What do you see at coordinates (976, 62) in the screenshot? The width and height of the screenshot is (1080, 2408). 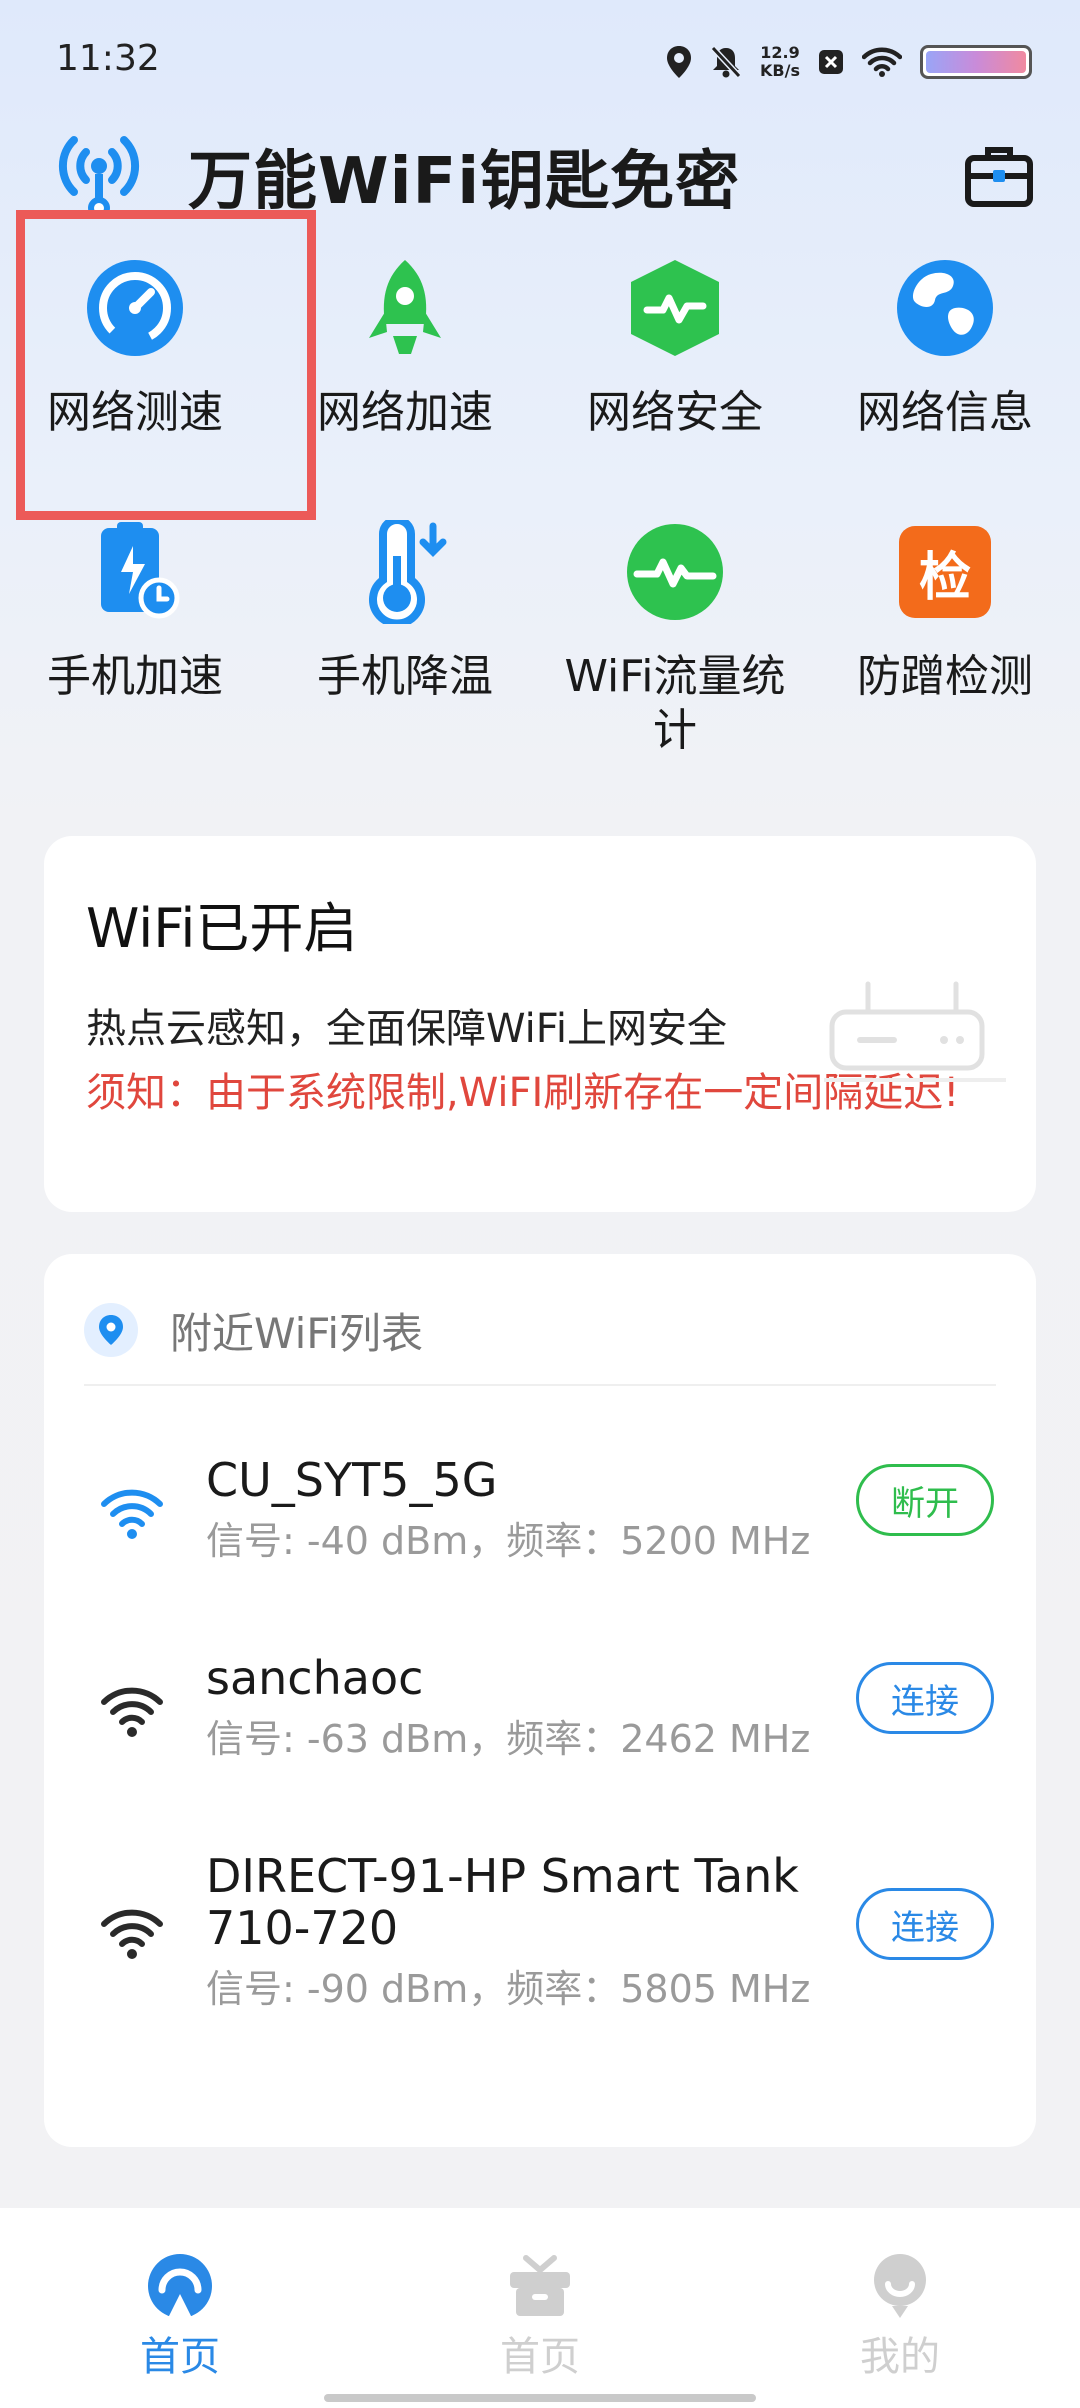 I see `battery-icon` at bounding box center [976, 62].